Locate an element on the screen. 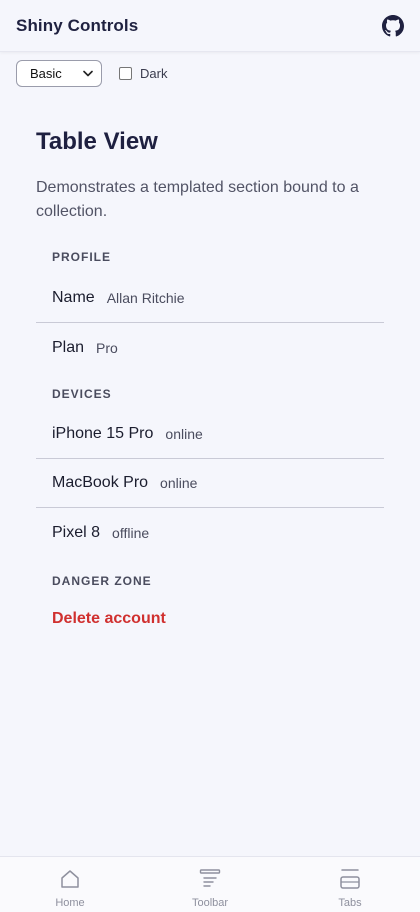 The width and height of the screenshot is (420, 912). profile-section: Name Allan Ritchie Plan Pro is located at coordinates (210, 323).